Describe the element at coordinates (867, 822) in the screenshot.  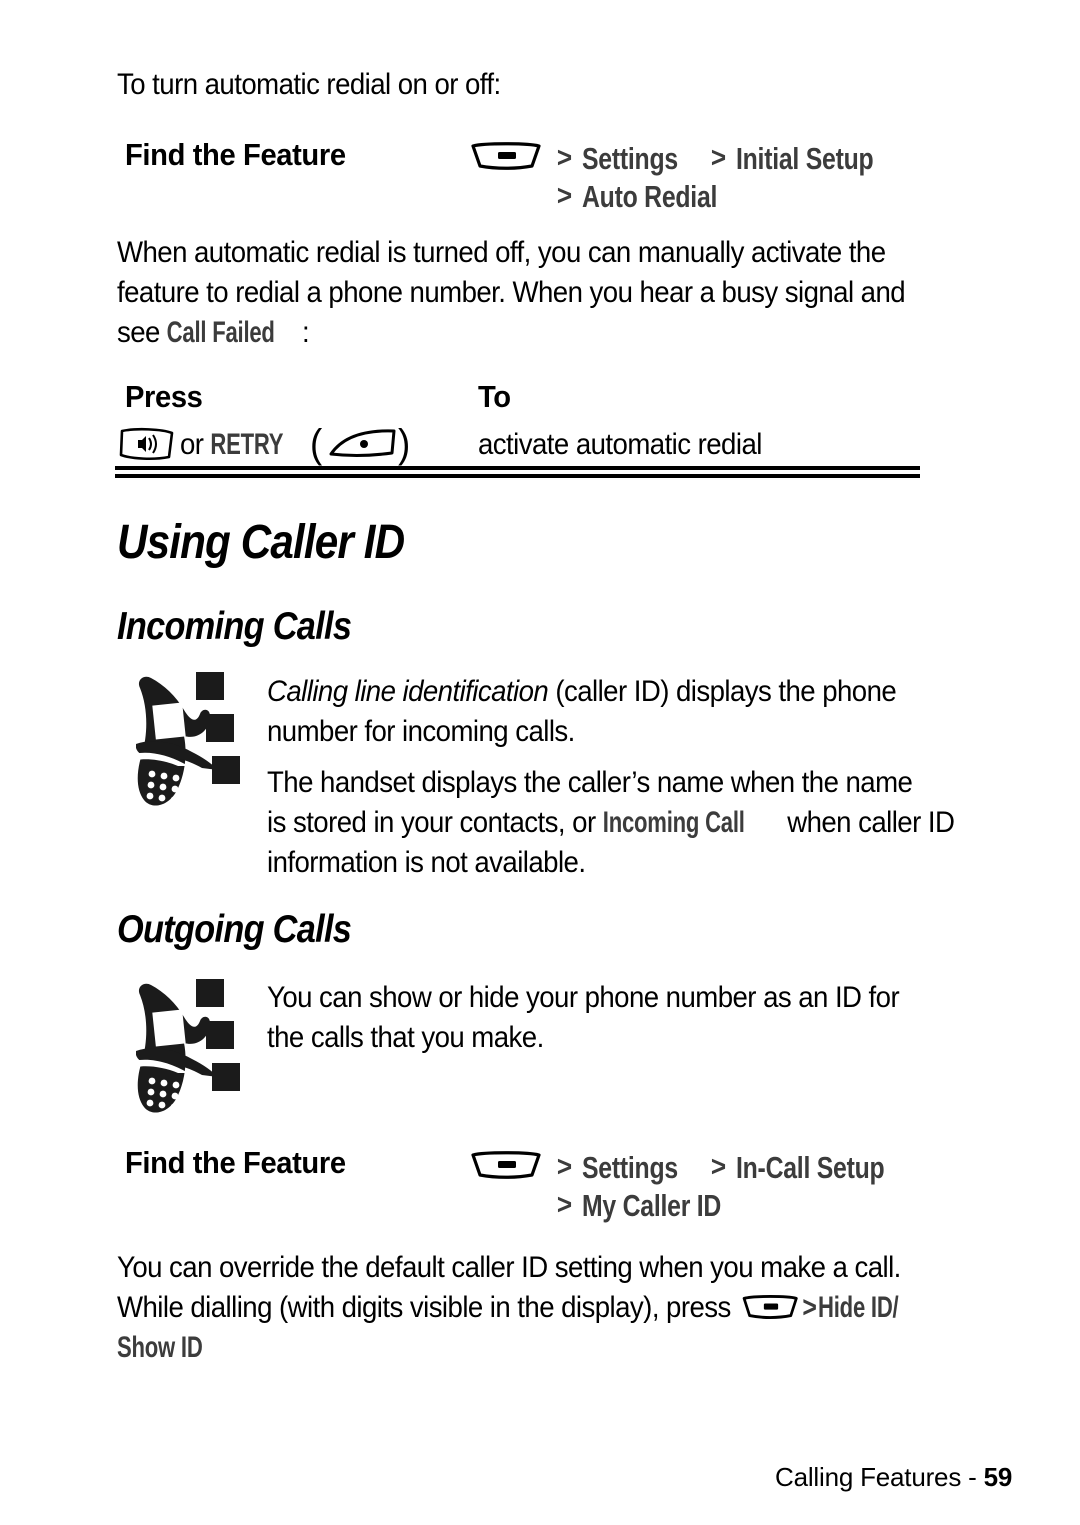
I see `incoming-p2-post: when caller ID` at that location.